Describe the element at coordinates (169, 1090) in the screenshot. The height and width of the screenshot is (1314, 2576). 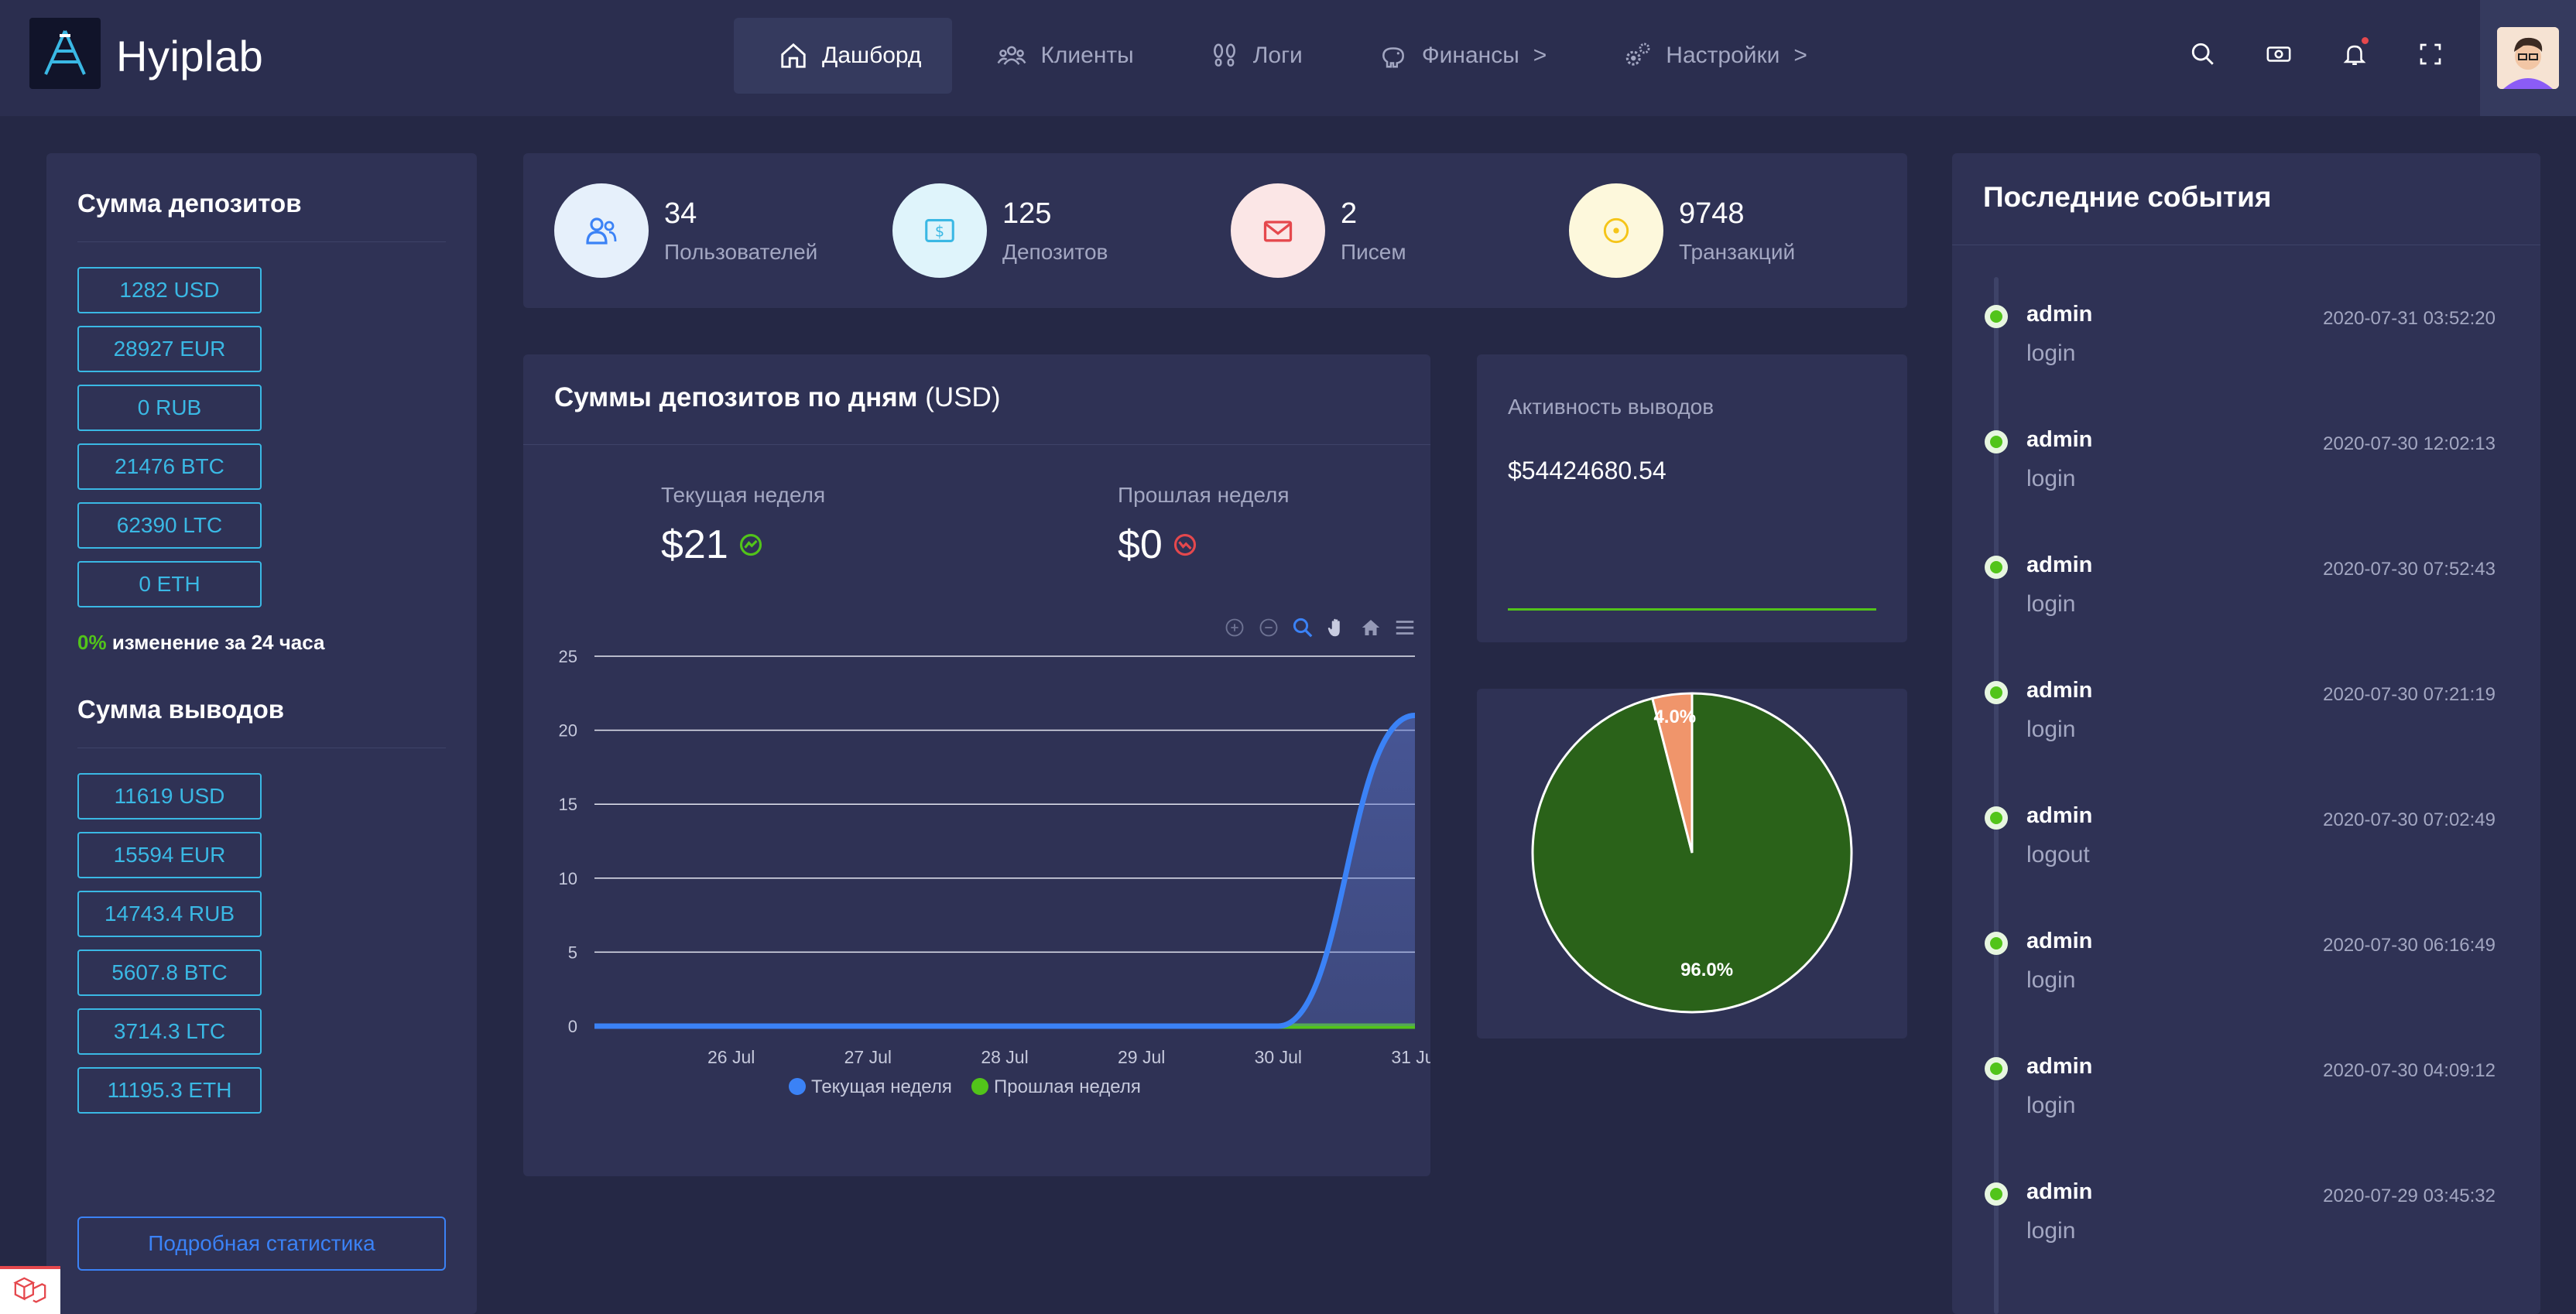
I see `withdrawal-eth: 11195.3 ETH` at that location.